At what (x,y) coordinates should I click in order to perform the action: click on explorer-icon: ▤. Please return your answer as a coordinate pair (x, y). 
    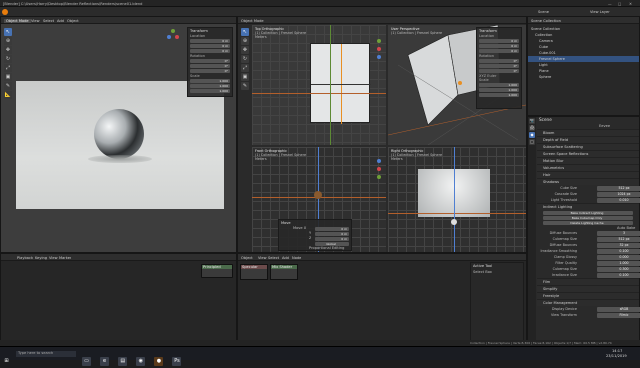
    Looking at the image, I should click on (123, 361).